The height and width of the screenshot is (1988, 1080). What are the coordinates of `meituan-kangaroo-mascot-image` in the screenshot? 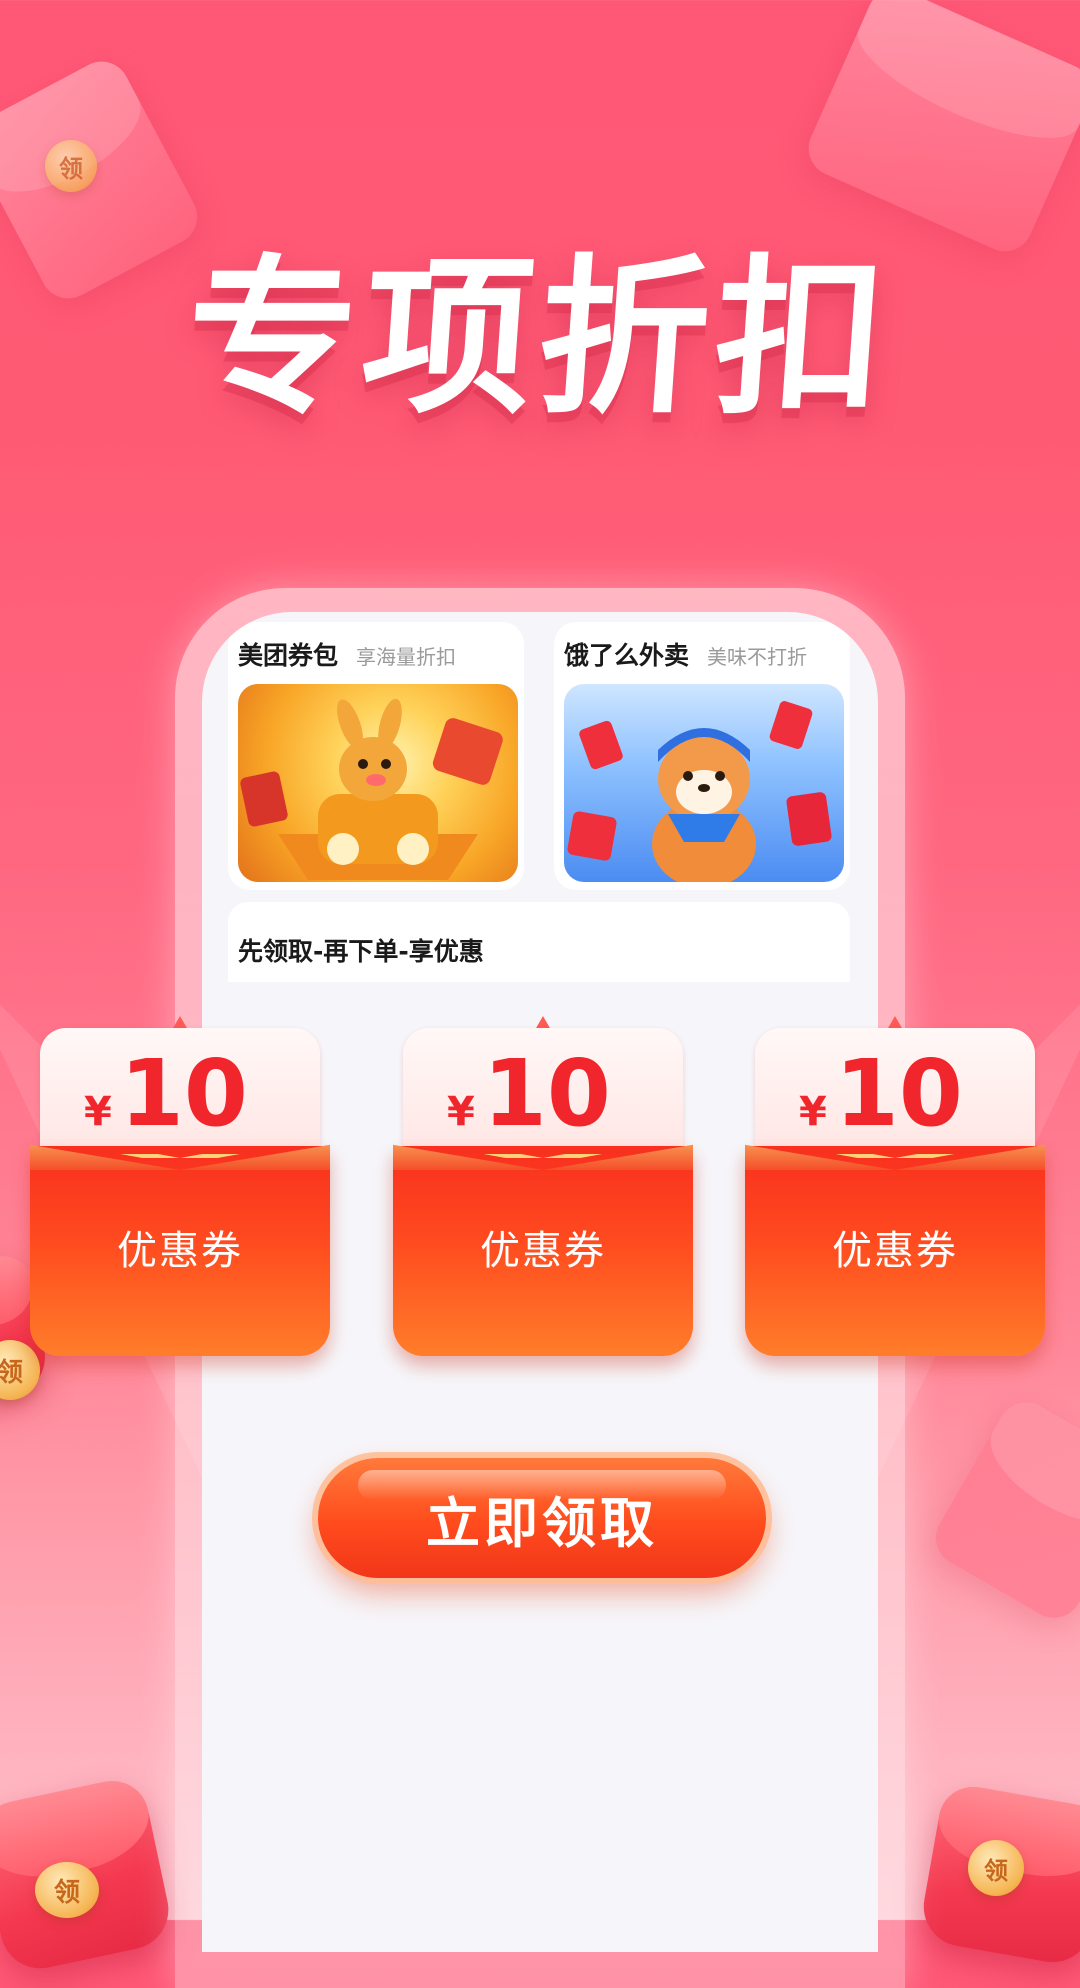 It's located at (378, 783).